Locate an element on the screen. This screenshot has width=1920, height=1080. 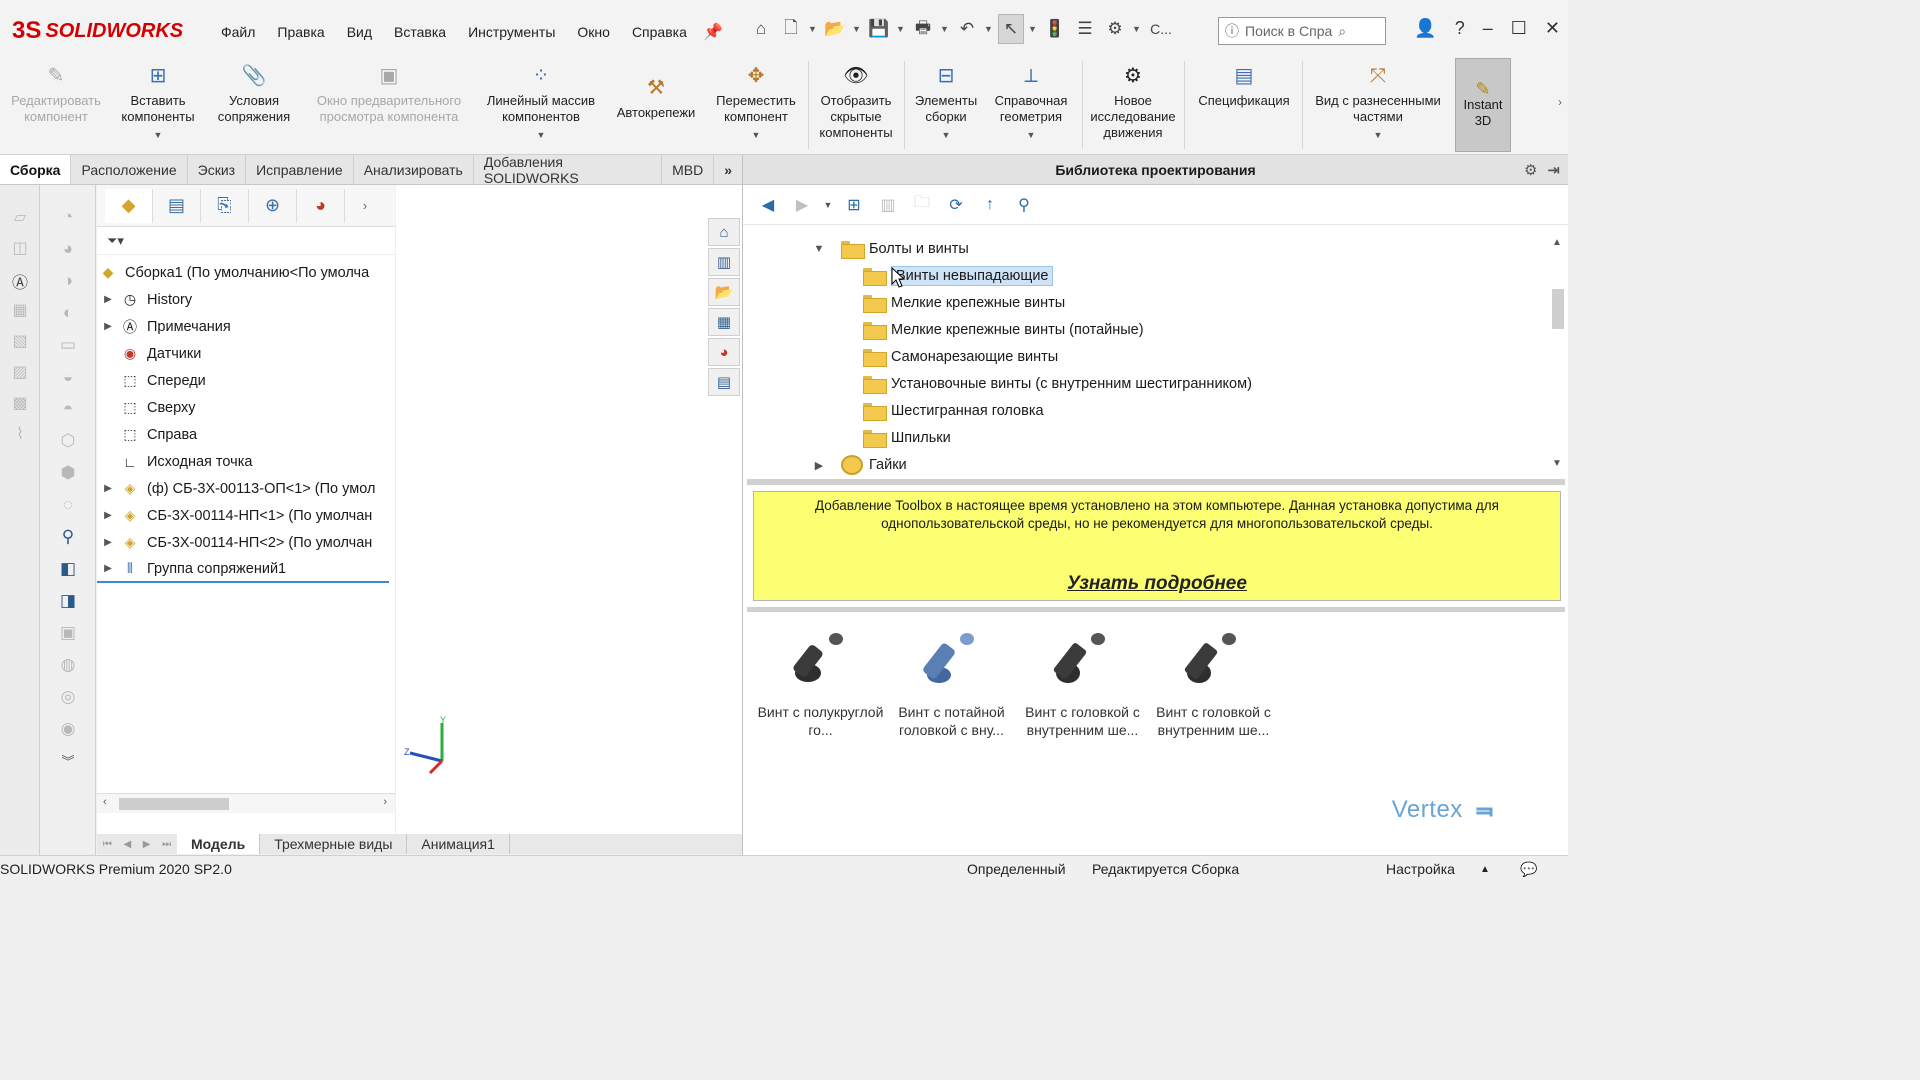
chevron-right-icon: › is located at coordinates (365, 205).